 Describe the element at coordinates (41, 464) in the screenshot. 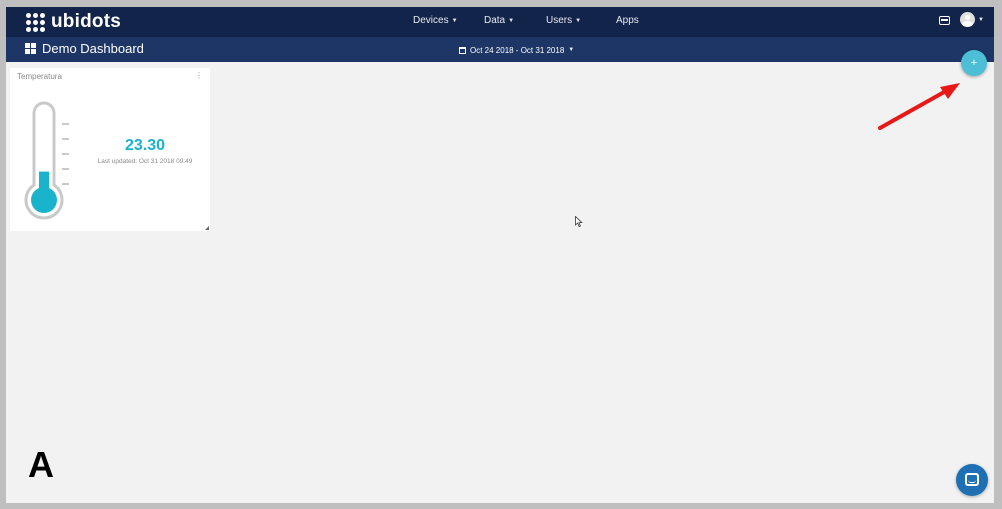

I see `annotation-letter: A` at that location.